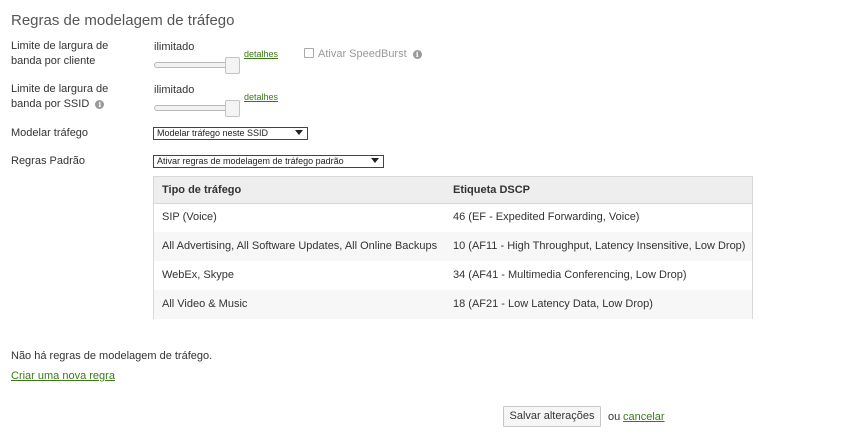  I want to click on bandwidth-per-client-label-line1: Limite de largura de, so click(60, 46).